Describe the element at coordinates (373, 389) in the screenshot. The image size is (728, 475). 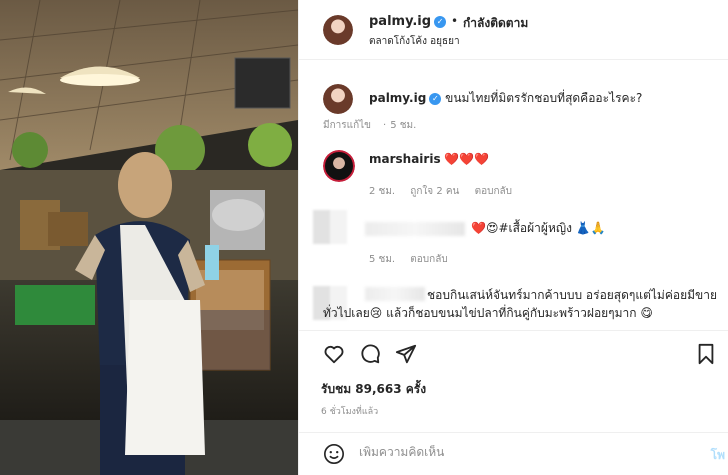
I see `views-count: รับชม 89,663 ครั้ง` at that location.